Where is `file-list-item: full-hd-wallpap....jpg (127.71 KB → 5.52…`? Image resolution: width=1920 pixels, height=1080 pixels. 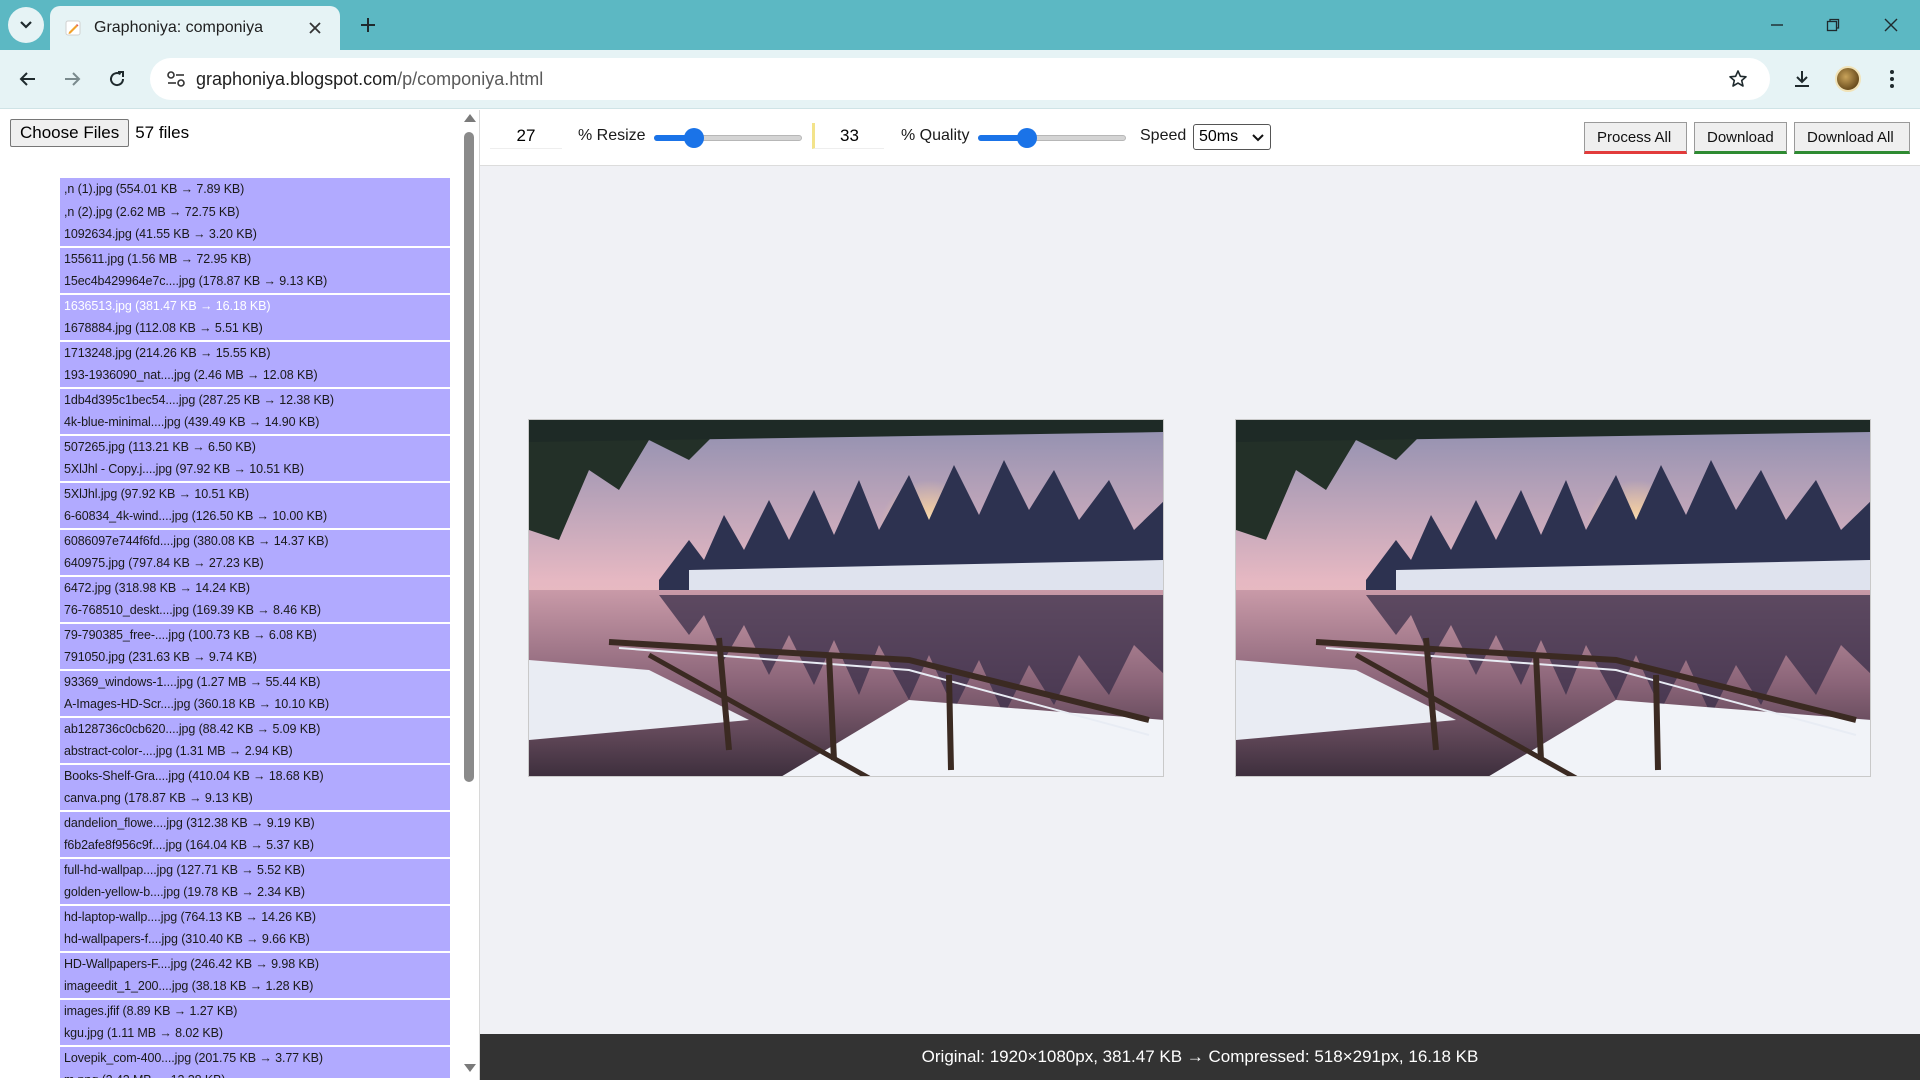 file-list-item: full-hd-wallpap....jpg (127.71 KB → 5.52… is located at coordinates (255, 870).